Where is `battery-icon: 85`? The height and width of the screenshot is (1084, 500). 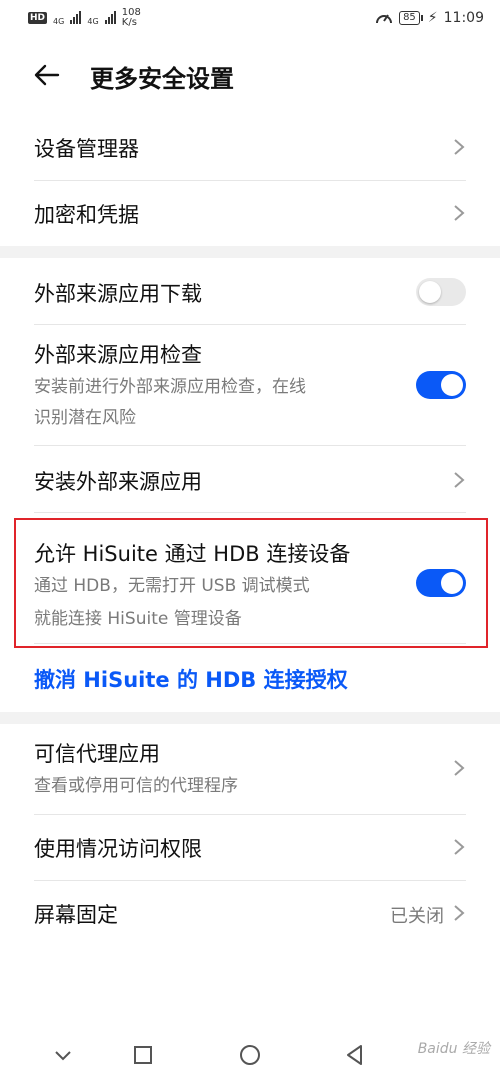 battery-icon: 85 is located at coordinates (411, 18).